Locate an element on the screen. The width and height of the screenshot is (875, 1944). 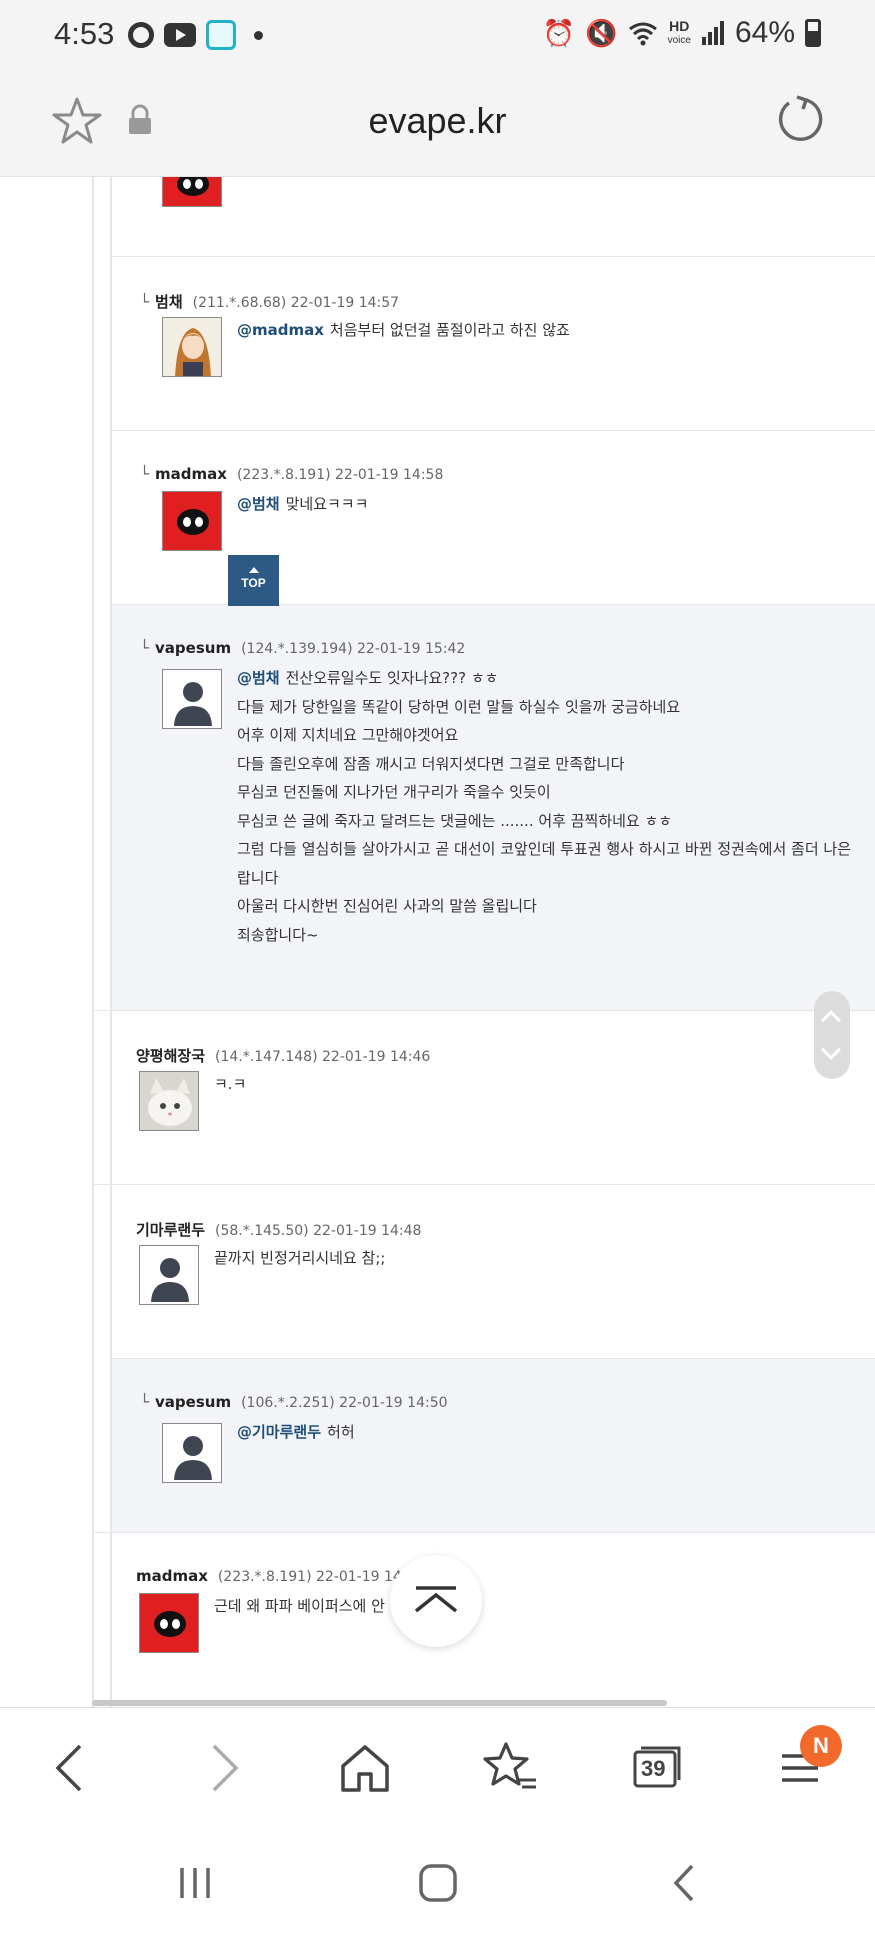
comment-header: 양평해장국 (14.*.147.148) 22-01-19 14:46 is located at coordinates (283, 1055).